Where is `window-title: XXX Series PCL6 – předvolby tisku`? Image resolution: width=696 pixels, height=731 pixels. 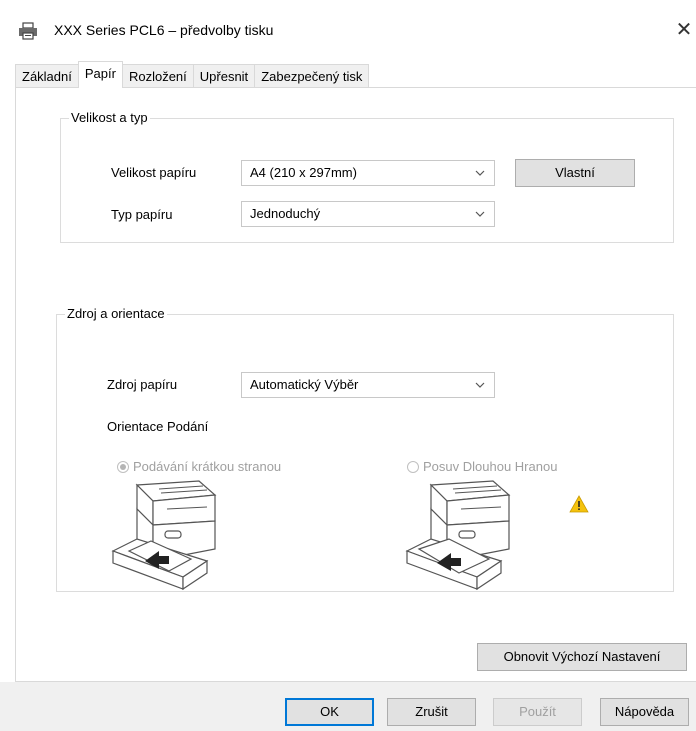
window-title: XXX Series PCL6 – předvolby tisku is located at coordinates (164, 30).